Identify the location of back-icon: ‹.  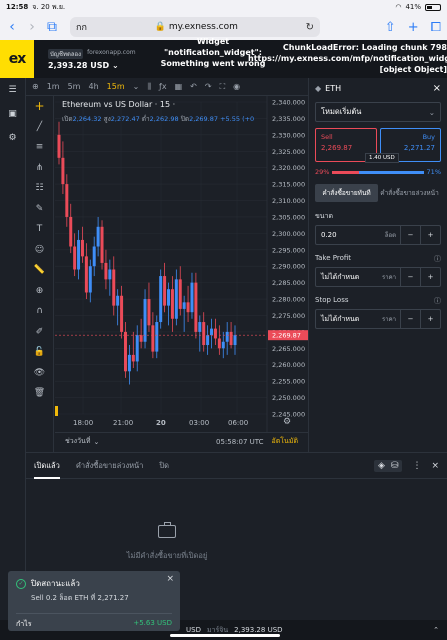
(12, 27).